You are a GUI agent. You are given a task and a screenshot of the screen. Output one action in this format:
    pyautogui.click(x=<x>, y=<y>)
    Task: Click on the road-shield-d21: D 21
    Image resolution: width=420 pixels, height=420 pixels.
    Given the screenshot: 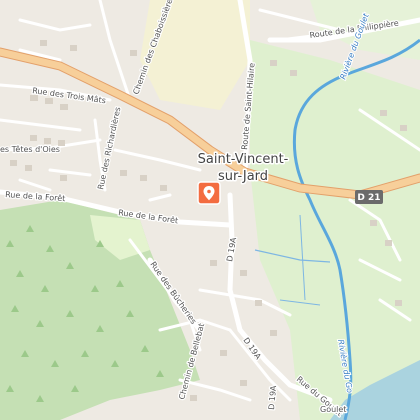 What is the action you would take?
    pyautogui.click(x=369, y=197)
    